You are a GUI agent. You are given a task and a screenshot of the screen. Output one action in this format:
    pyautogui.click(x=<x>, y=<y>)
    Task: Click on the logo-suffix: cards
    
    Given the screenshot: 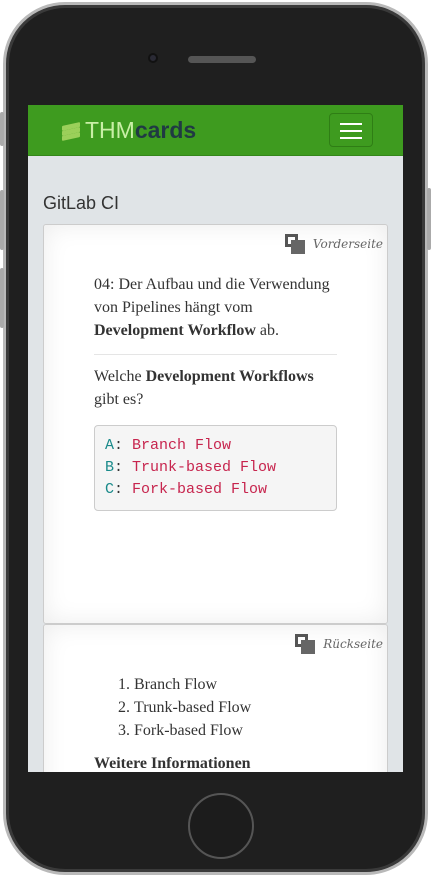 What is the action you would take?
    pyautogui.click(x=165, y=130)
    